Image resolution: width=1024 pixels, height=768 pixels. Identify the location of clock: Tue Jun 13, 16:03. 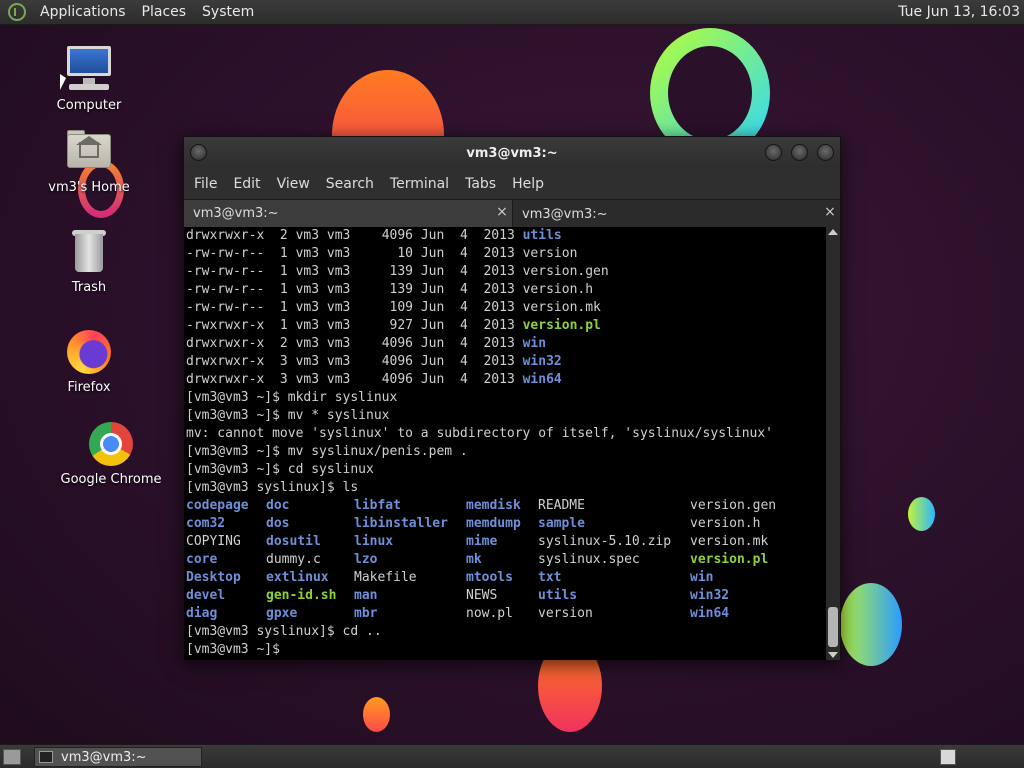
(961, 12).